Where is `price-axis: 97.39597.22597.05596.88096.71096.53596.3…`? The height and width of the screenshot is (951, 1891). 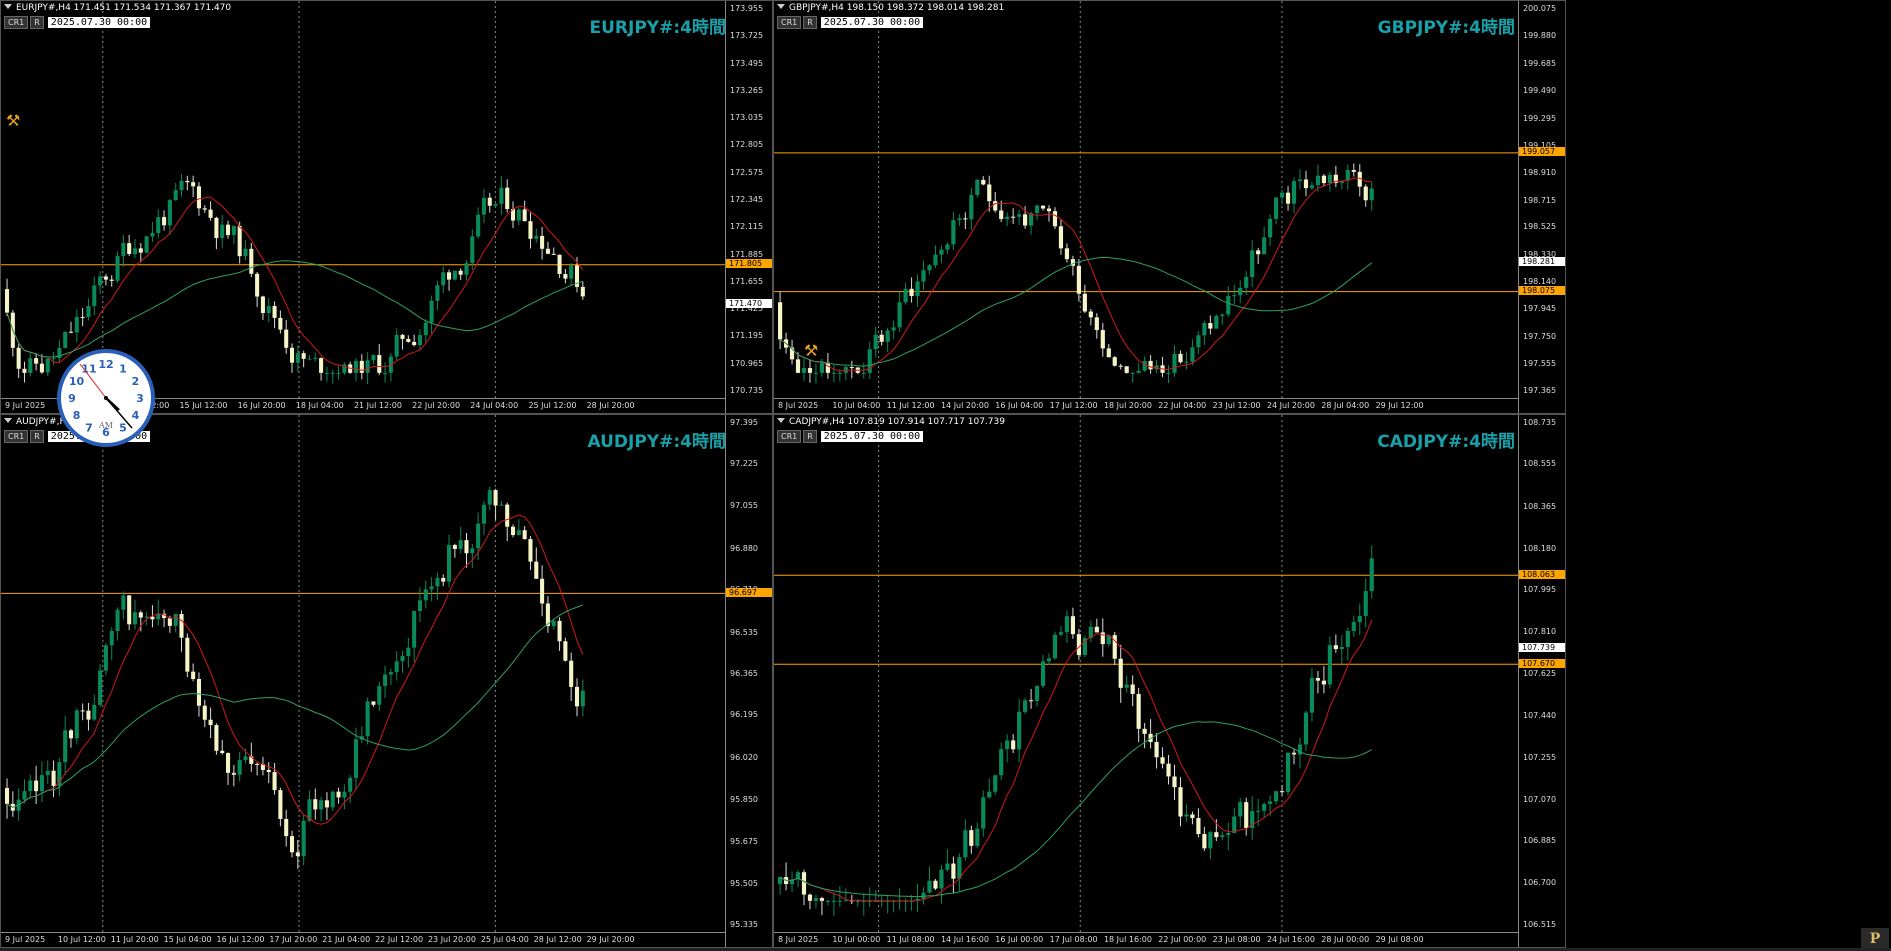
price-axis: 97.39597.22597.05596.88096.71096.53596.3… is located at coordinates (748, 681).